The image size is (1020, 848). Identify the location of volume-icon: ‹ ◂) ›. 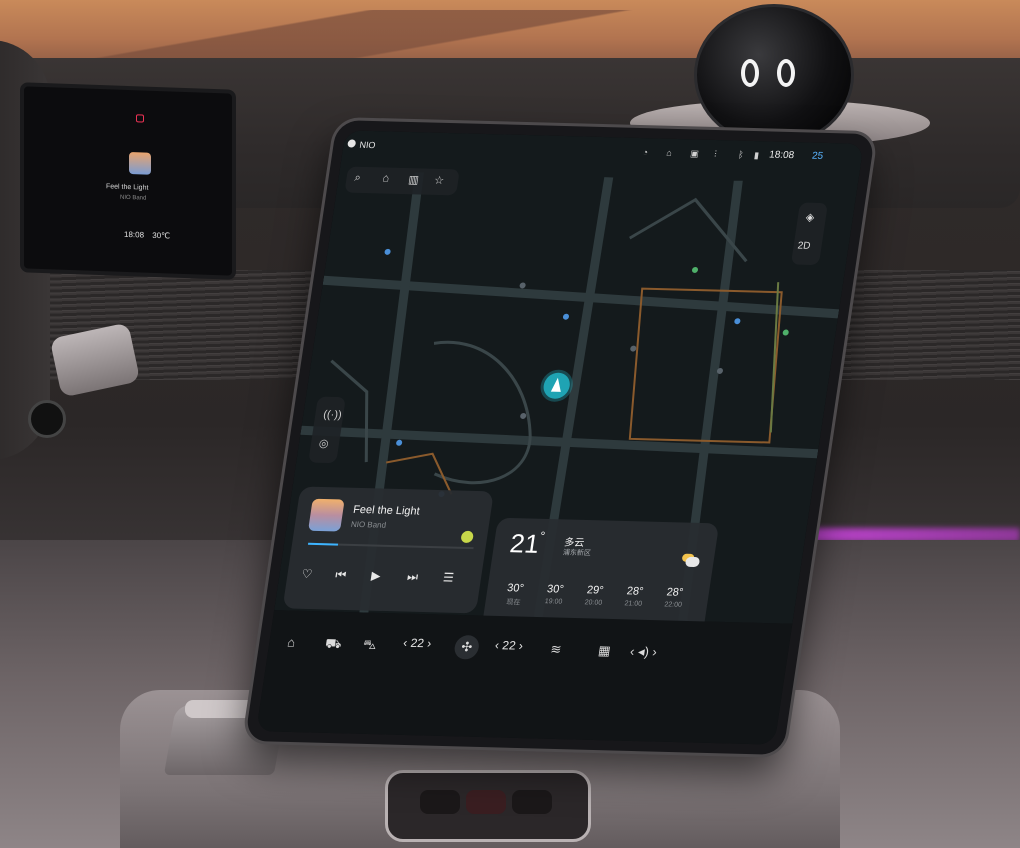
(643, 652).